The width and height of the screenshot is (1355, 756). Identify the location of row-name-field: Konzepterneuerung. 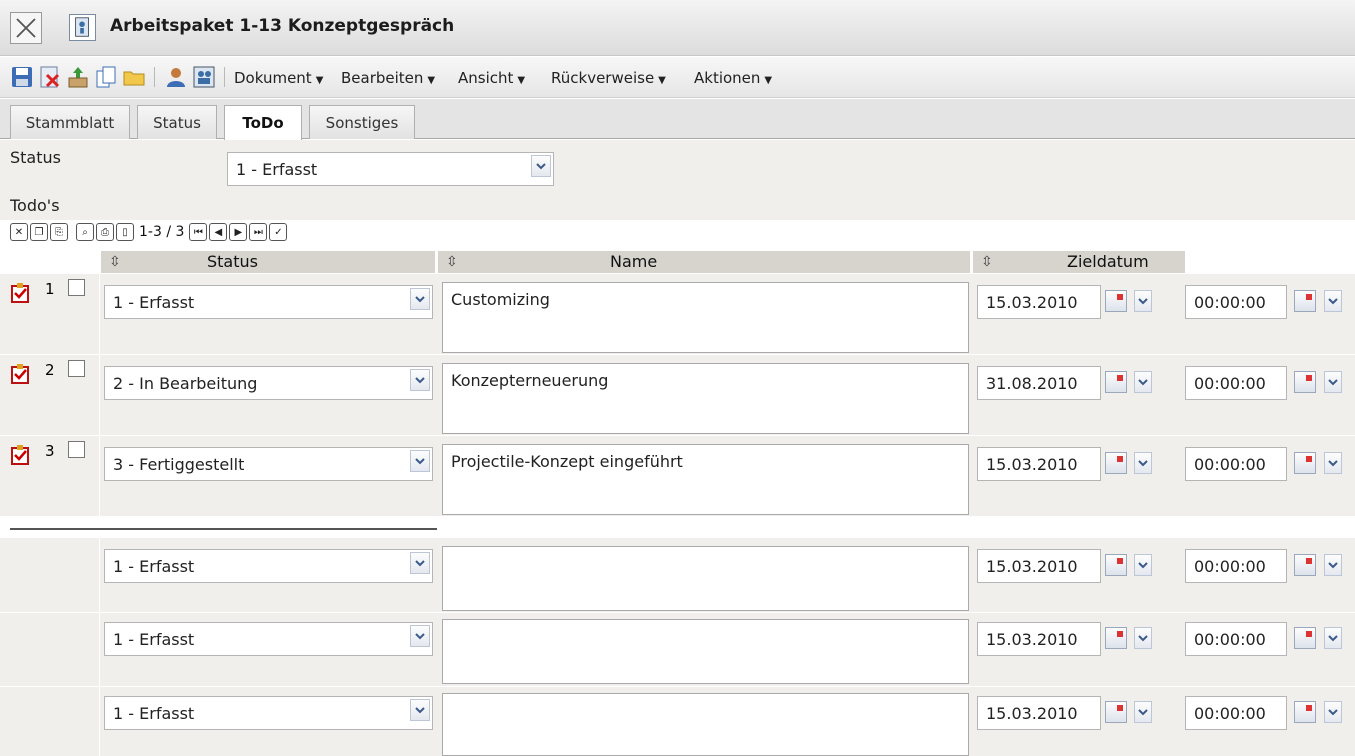
(705, 398).